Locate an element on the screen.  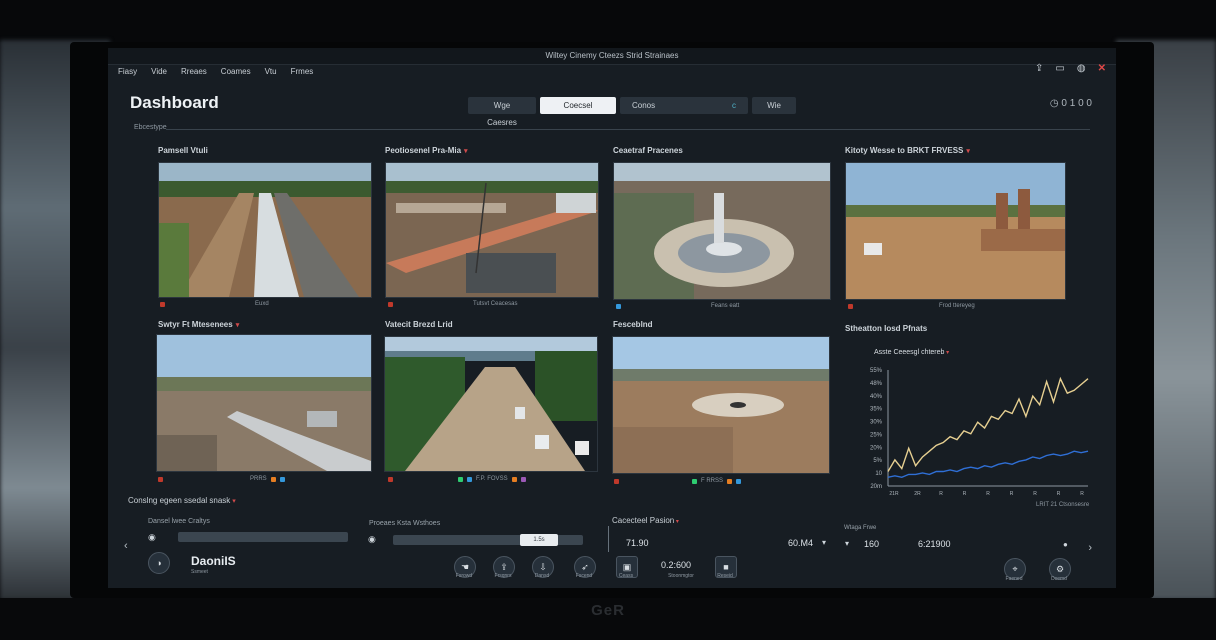
y-tick-label: 30% is located at coordinates (876, 423).